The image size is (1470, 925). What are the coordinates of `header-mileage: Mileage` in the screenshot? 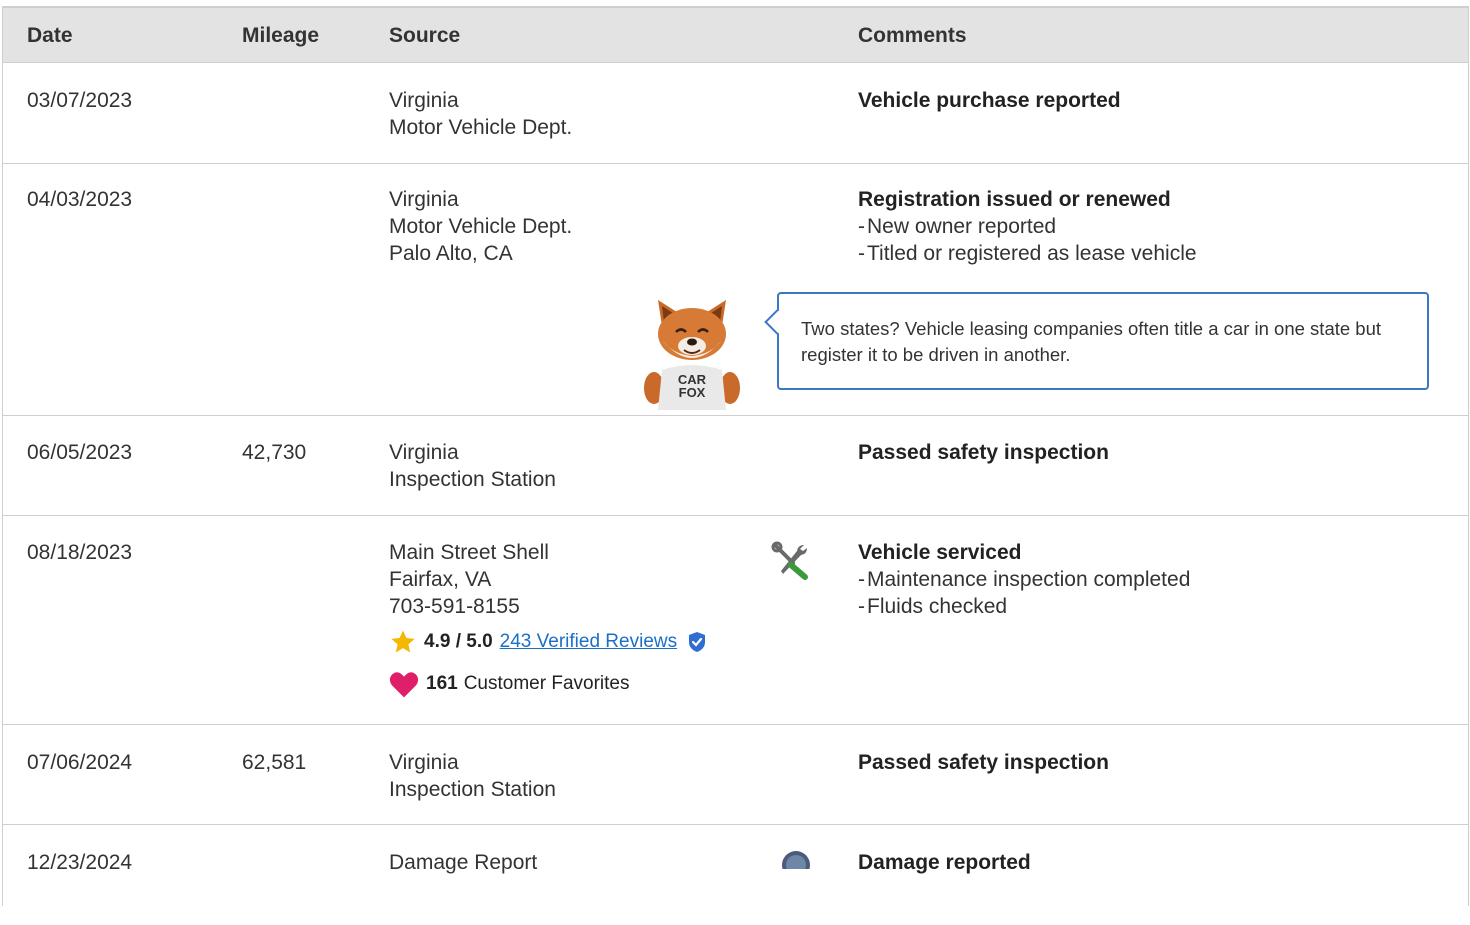 It's located at (280, 36).